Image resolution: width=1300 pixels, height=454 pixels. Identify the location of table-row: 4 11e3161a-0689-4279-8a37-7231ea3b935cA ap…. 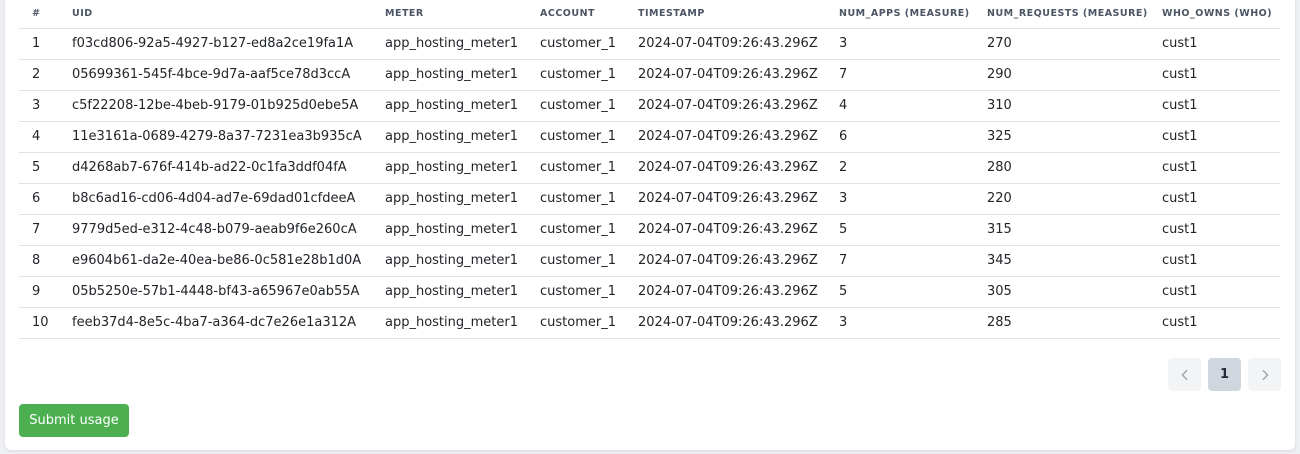
(649, 137).